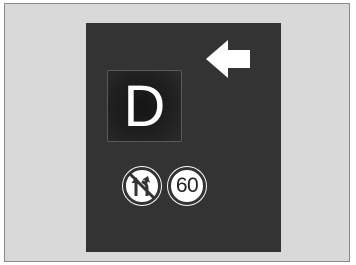  I want to click on no-overtaking-symbol, so click(142, 186).